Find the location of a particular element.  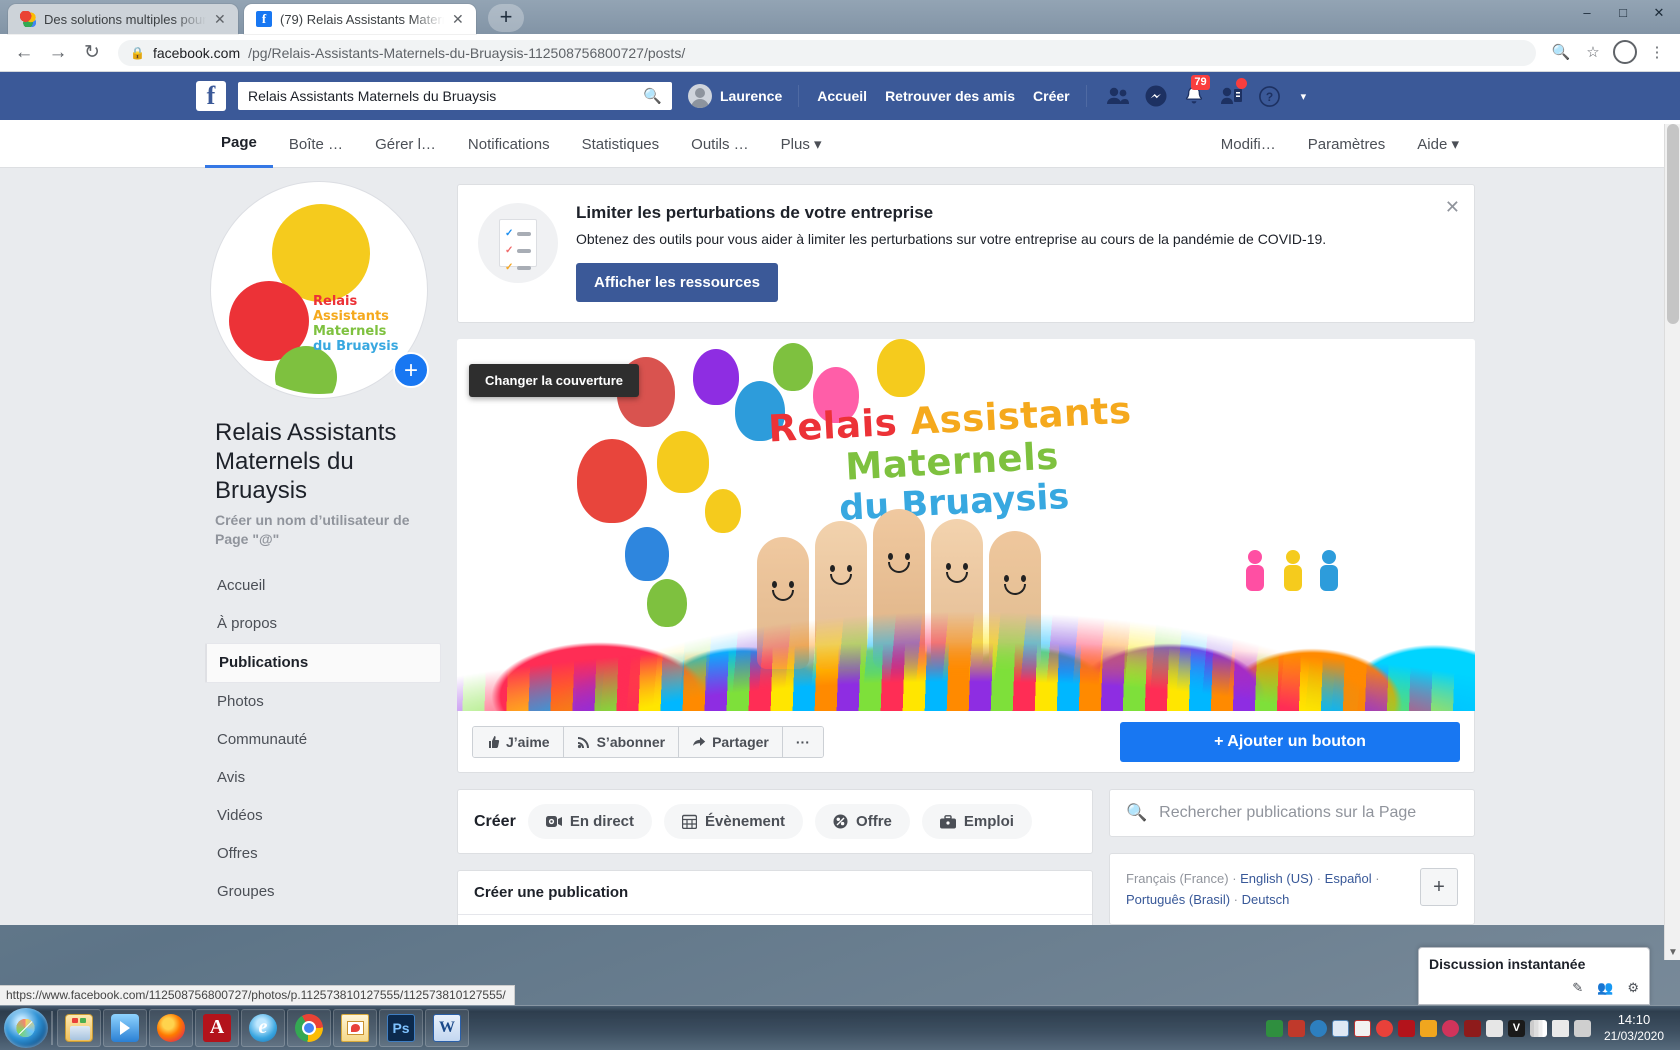

adobe-icon is located at coordinates (1406, 1028).